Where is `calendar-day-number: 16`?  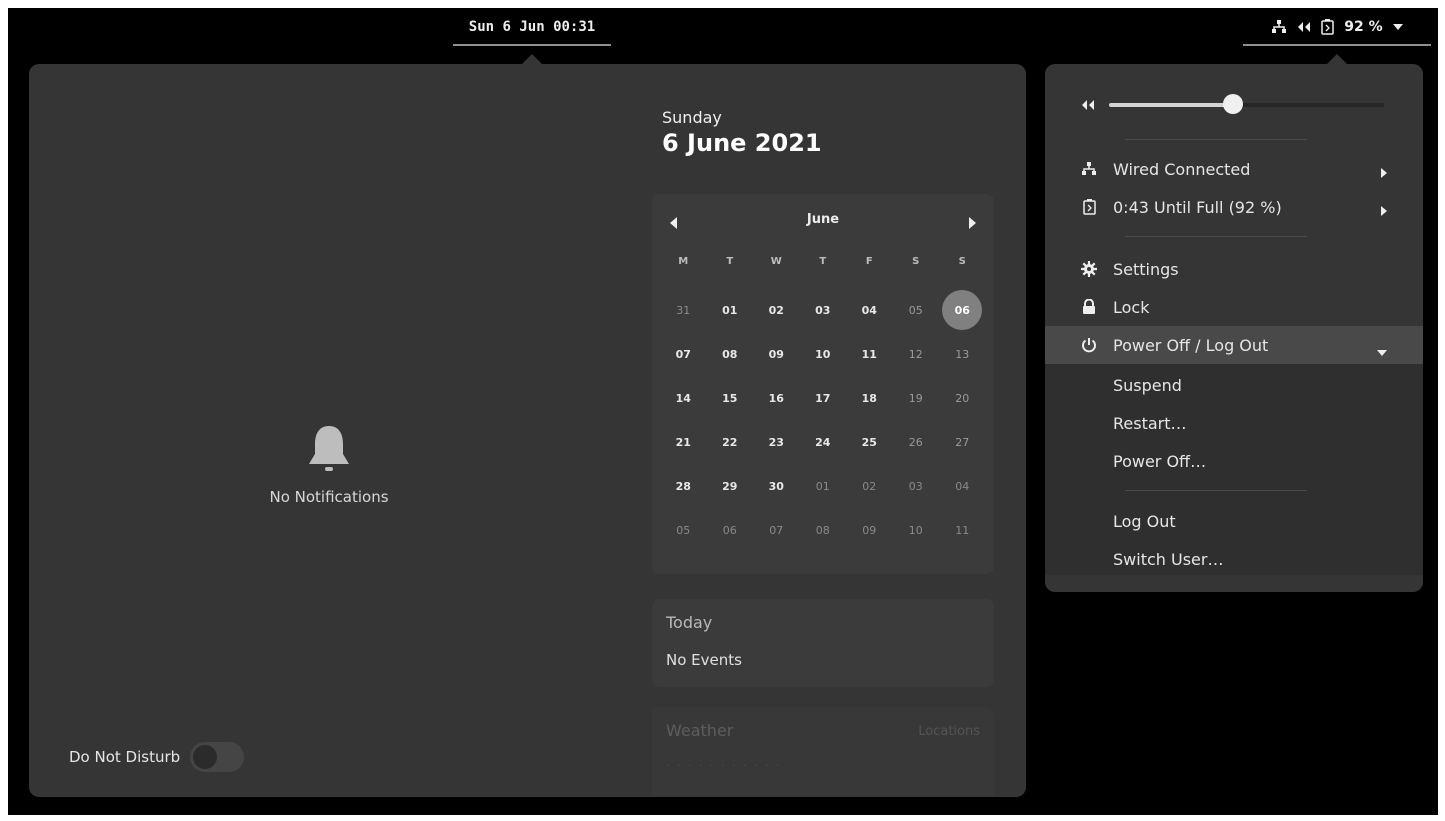
calendar-day-number: 16 is located at coordinates (776, 398).